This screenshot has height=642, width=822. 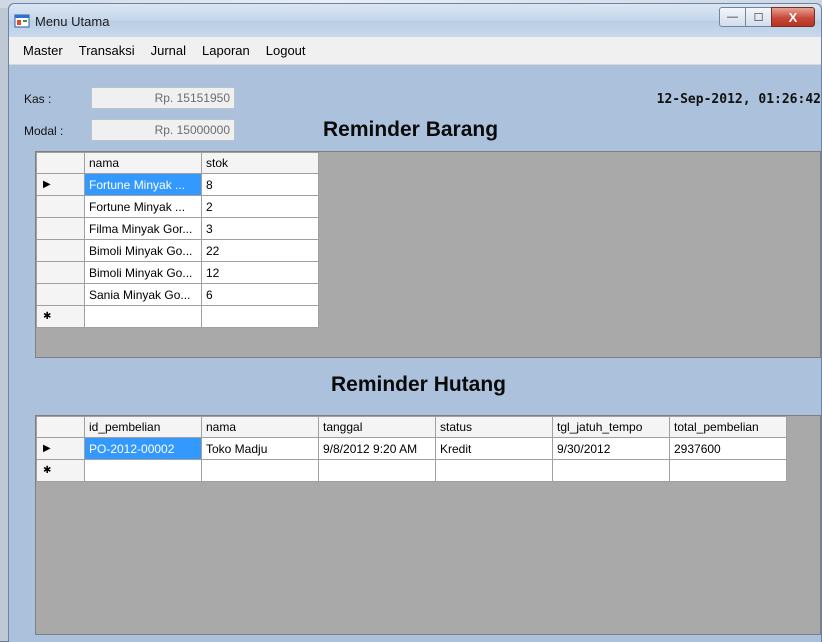 I want to click on table-cell: Kredit, so click(x=494, y=448).